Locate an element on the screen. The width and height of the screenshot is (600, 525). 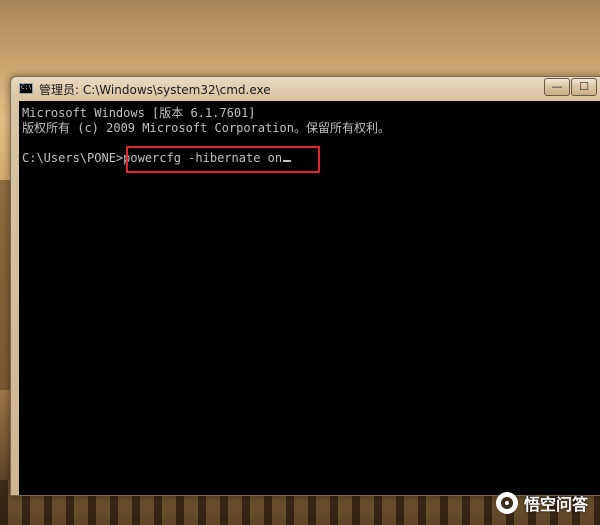
cmd-icon: C:\ is located at coordinates (26, 88).